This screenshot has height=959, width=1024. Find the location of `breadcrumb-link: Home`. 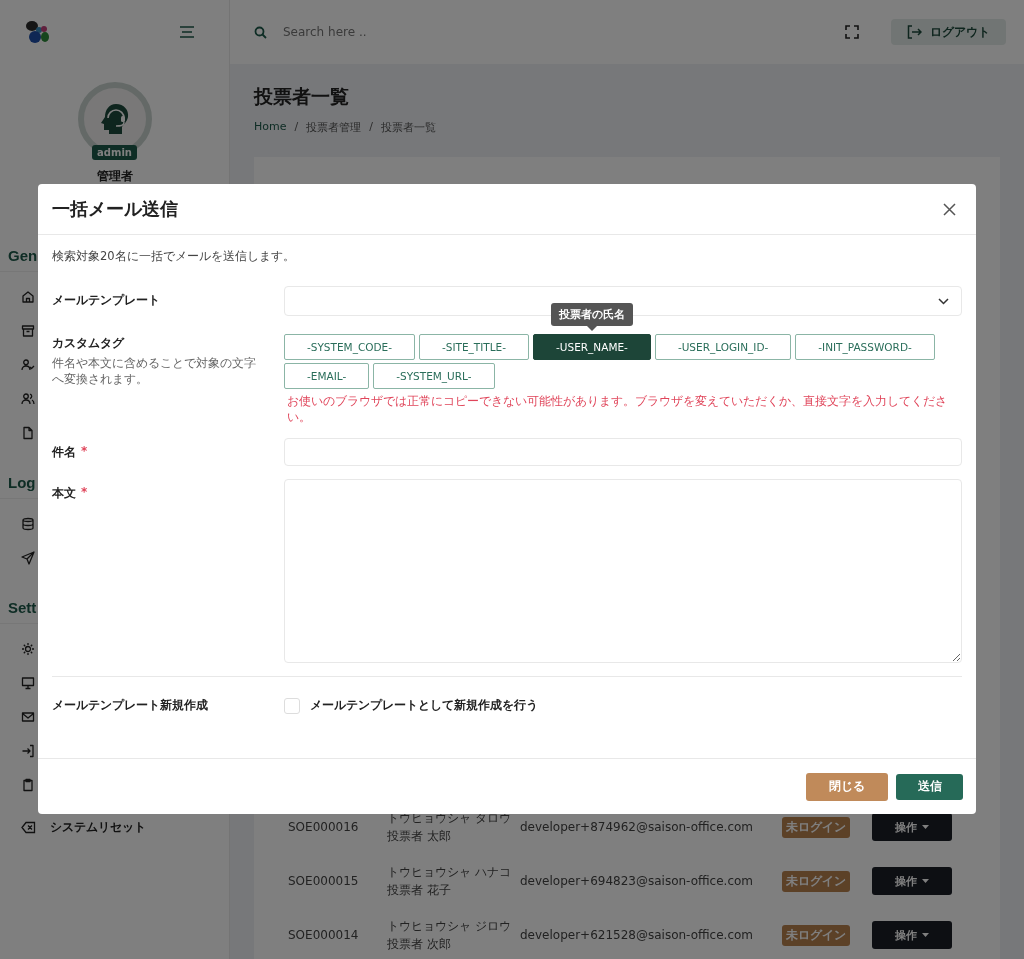

breadcrumb-link: Home is located at coordinates (270, 127).